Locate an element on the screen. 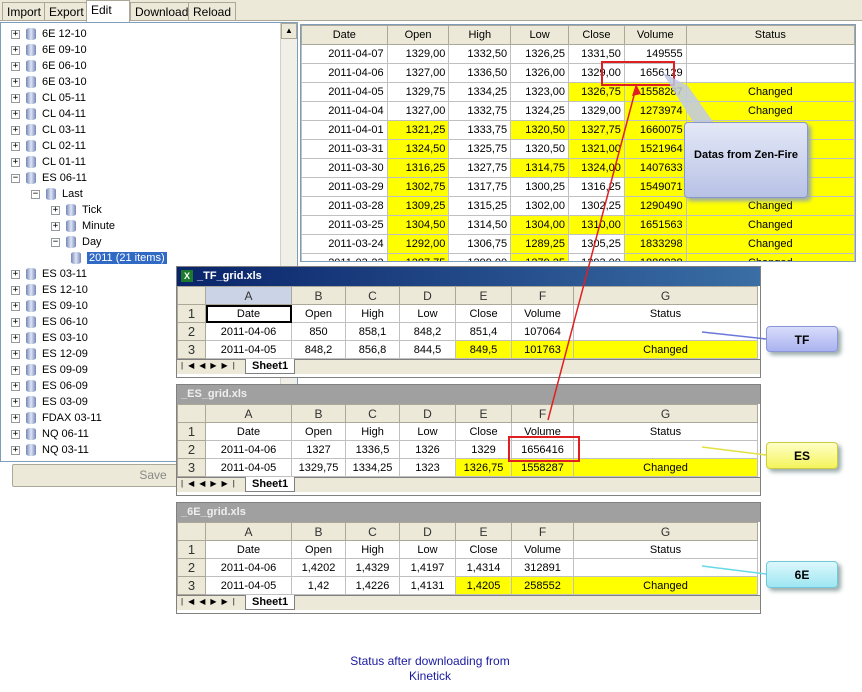  caption: Status after downloading from Kinetick is located at coordinates (430, 668).